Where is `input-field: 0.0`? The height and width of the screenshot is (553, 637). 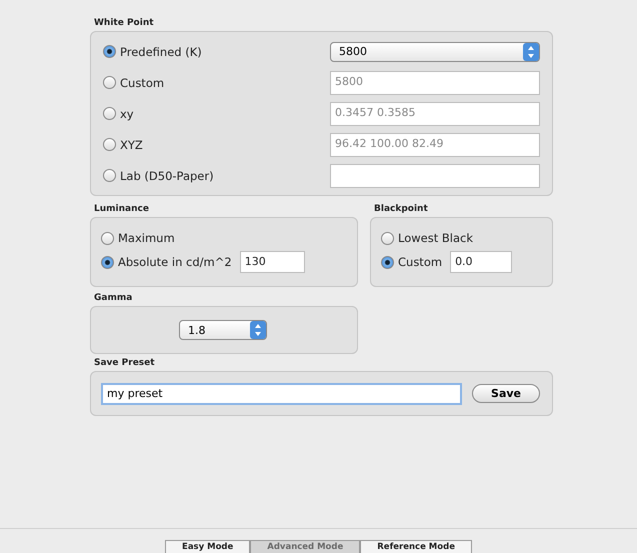 input-field: 0.0 is located at coordinates (481, 262).